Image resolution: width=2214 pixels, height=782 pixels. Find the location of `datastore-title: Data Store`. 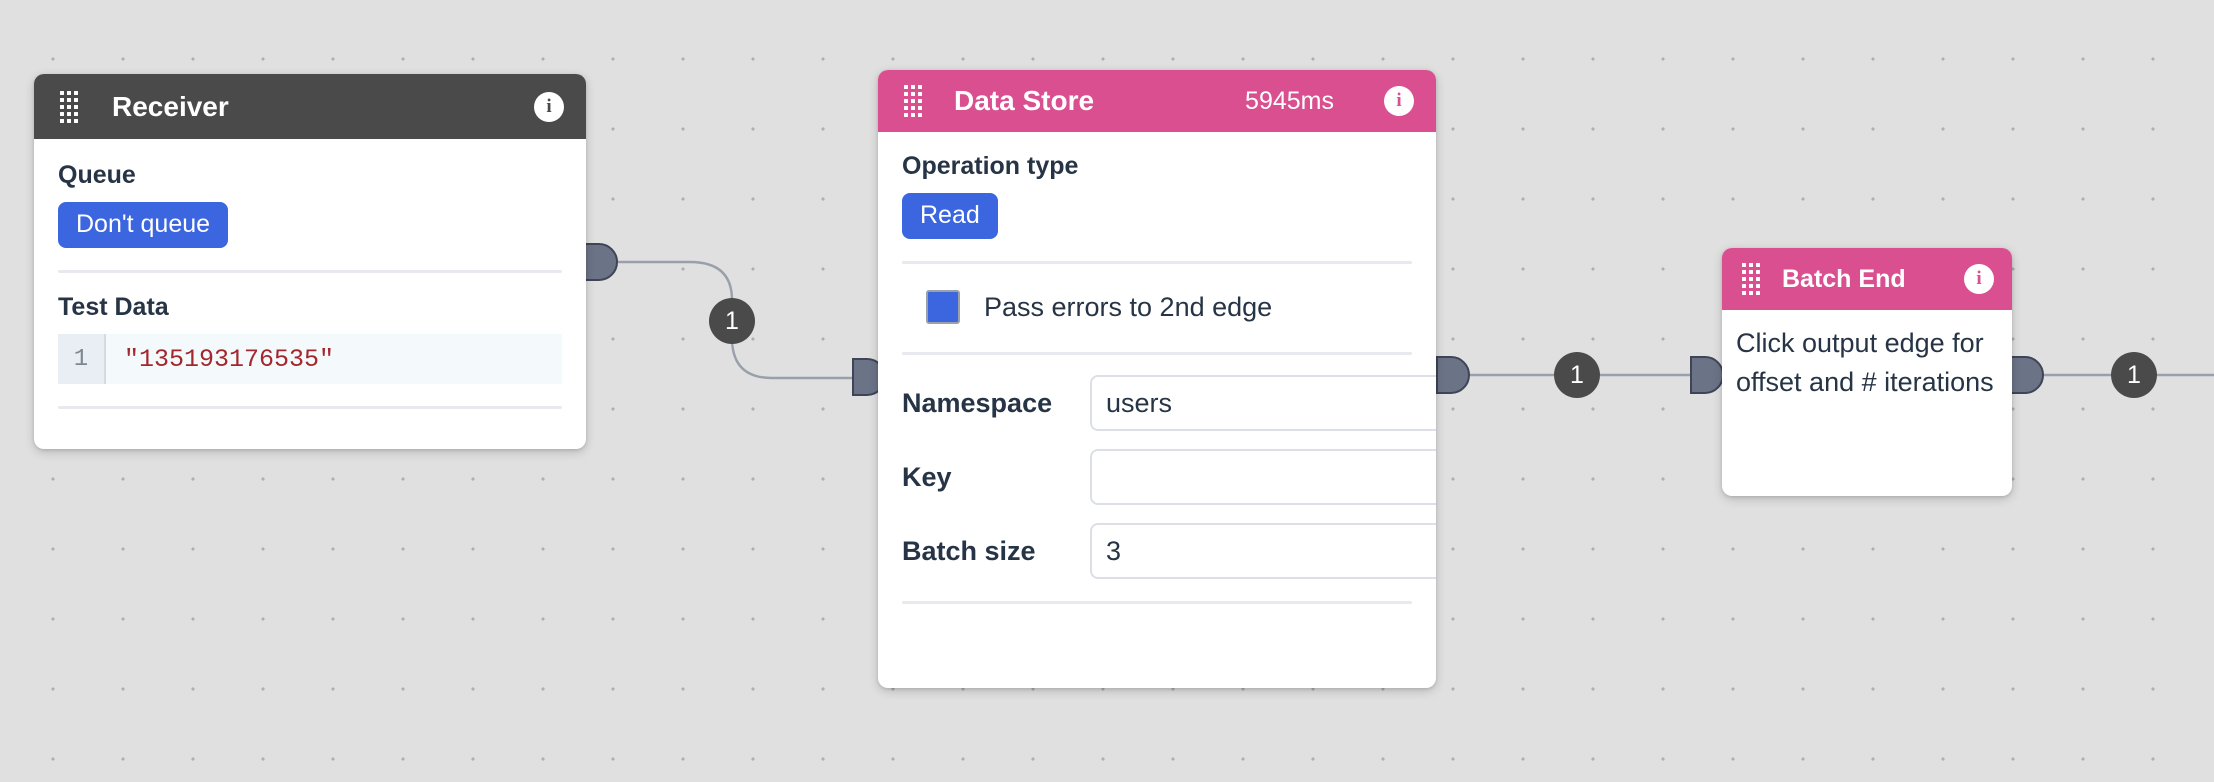

datastore-title: Data Store is located at coordinates (1024, 100).